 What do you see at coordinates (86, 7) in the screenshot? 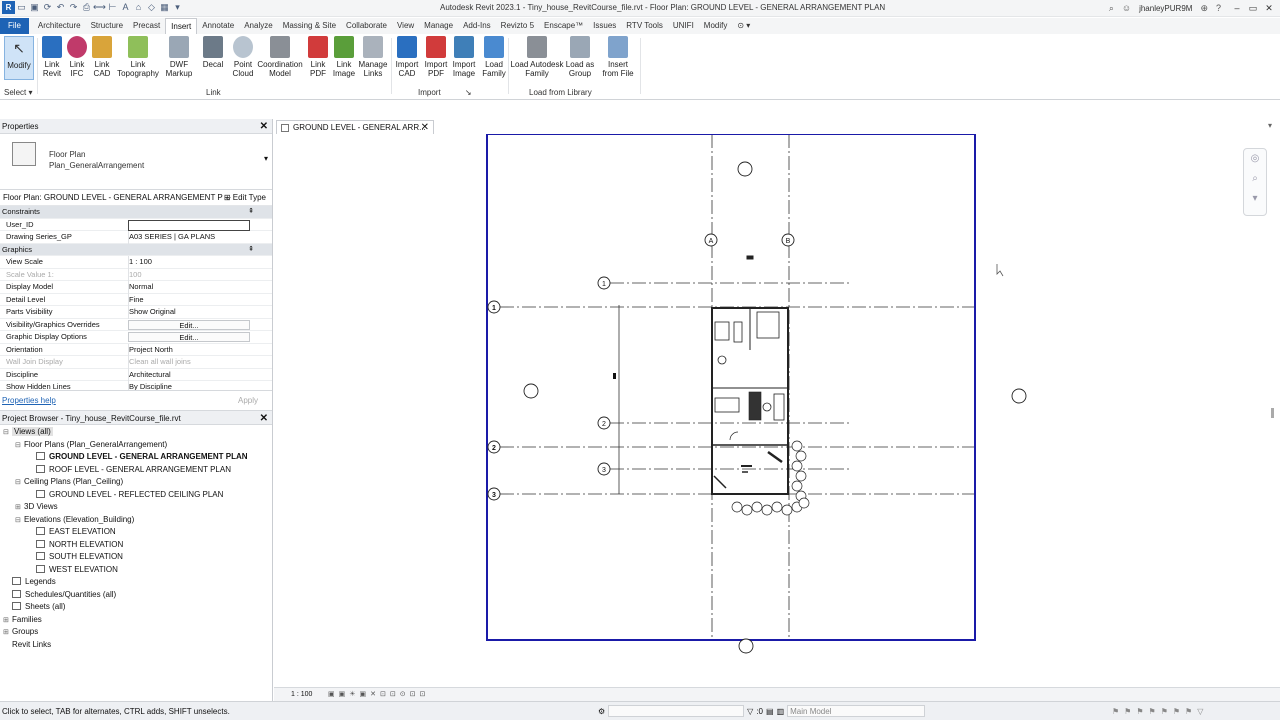
I see `print-icon: ⎙` at bounding box center [86, 7].